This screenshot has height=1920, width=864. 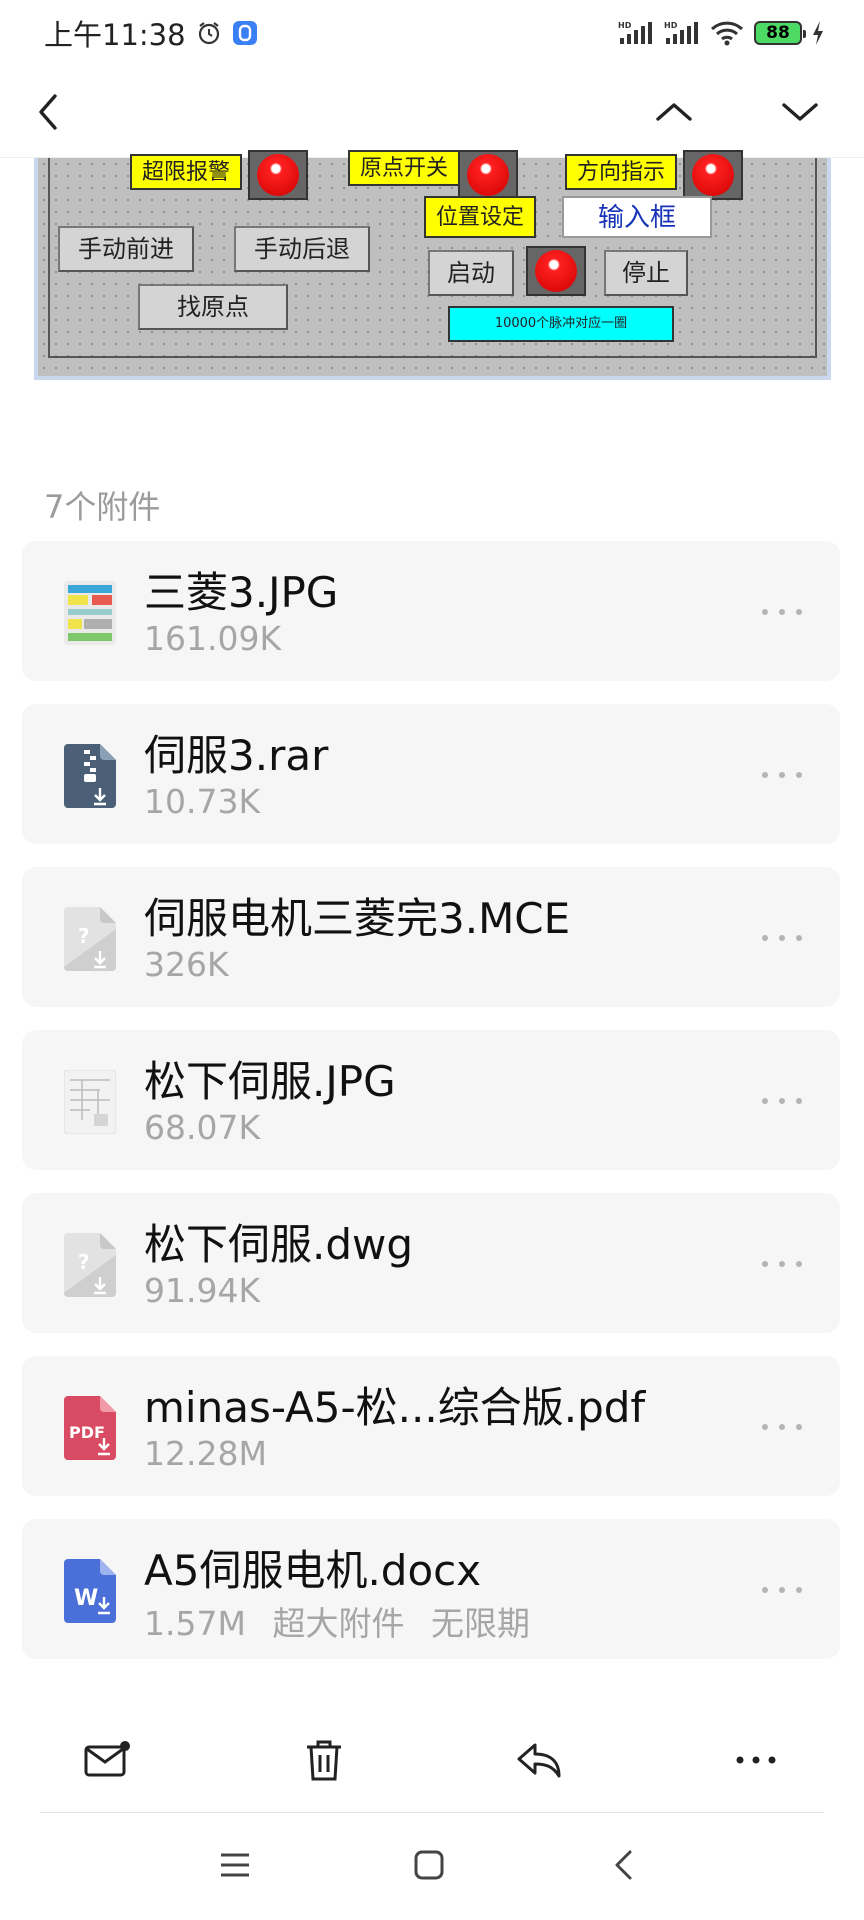 What do you see at coordinates (86, 1598) in the screenshot?
I see `svg-text: W` at bounding box center [86, 1598].